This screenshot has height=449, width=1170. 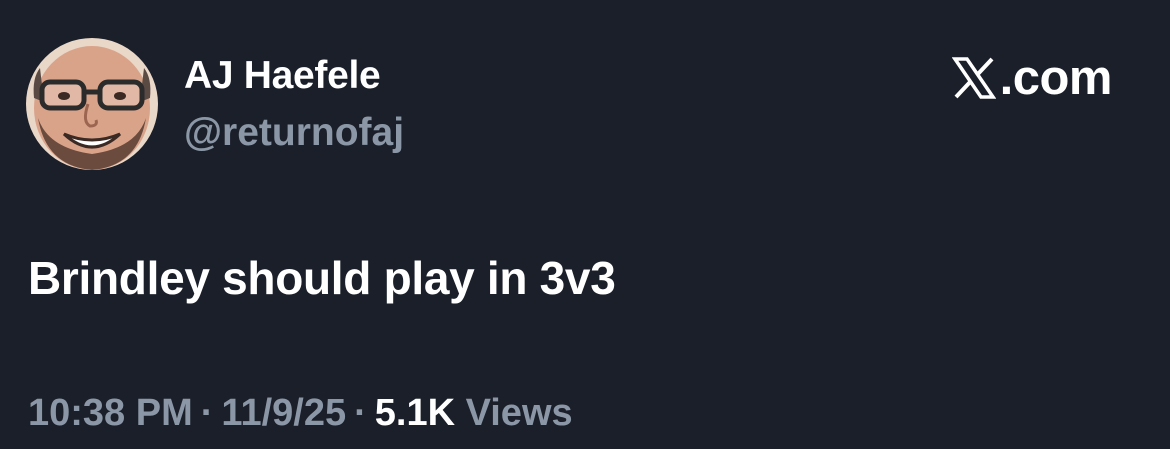 I want to click on avatar, so click(x=92, y=104).